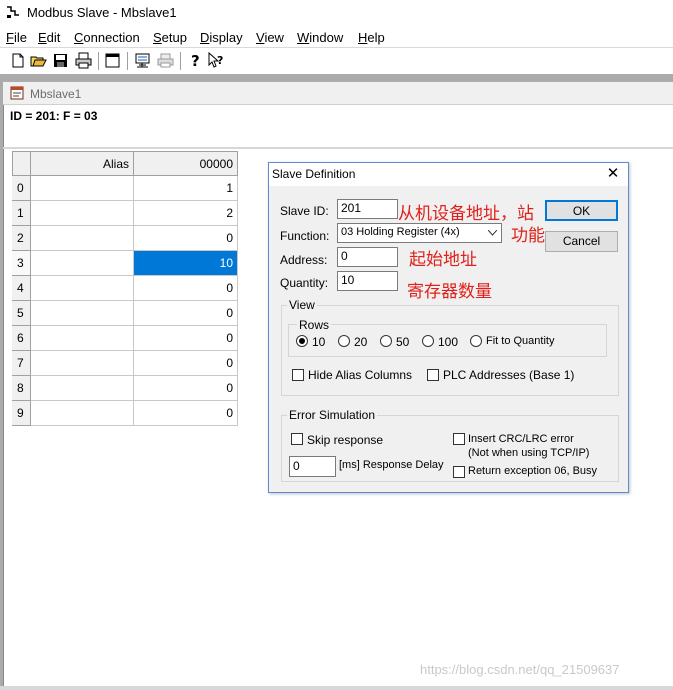 This screenshot has width=673, height=690. Describe the element at coordinates (386, 341) in the screenshot. I see `rows-50-radio` at that location.